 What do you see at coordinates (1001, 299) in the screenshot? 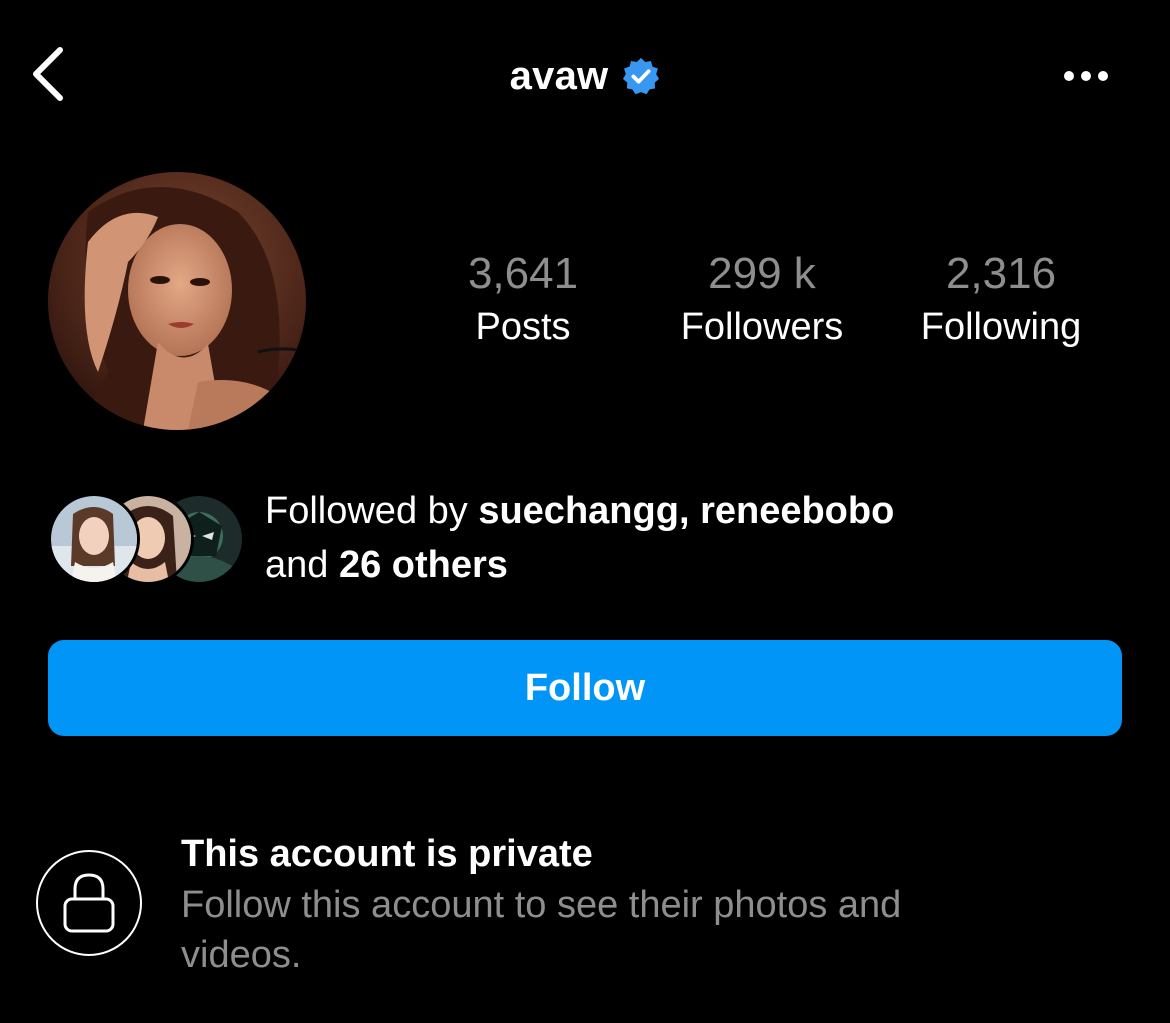
I see `stat-following: 2,316 Following` at bounding box center [1001, 299].